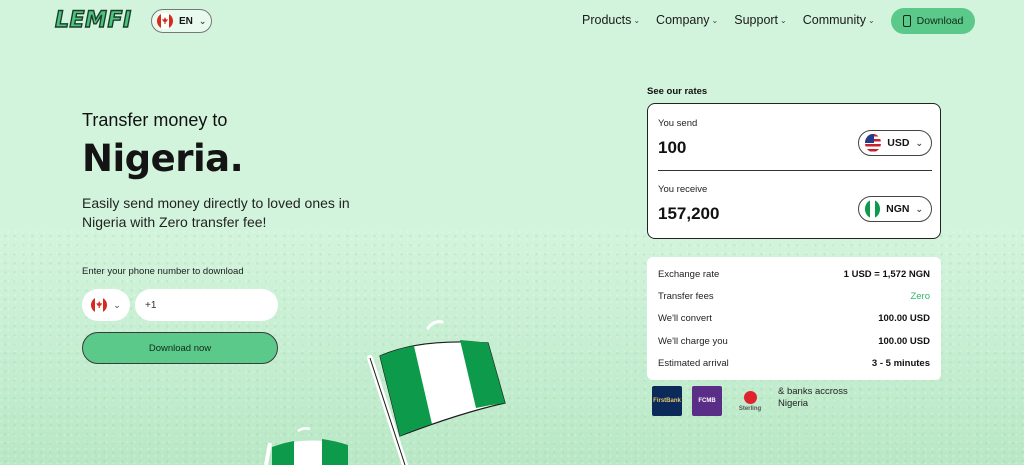  What do you see at coordinates (886, 274) in the screenshot?
I see `detail-value: 1 USD = 1,572 NGN` at bounding box center [886, 274].